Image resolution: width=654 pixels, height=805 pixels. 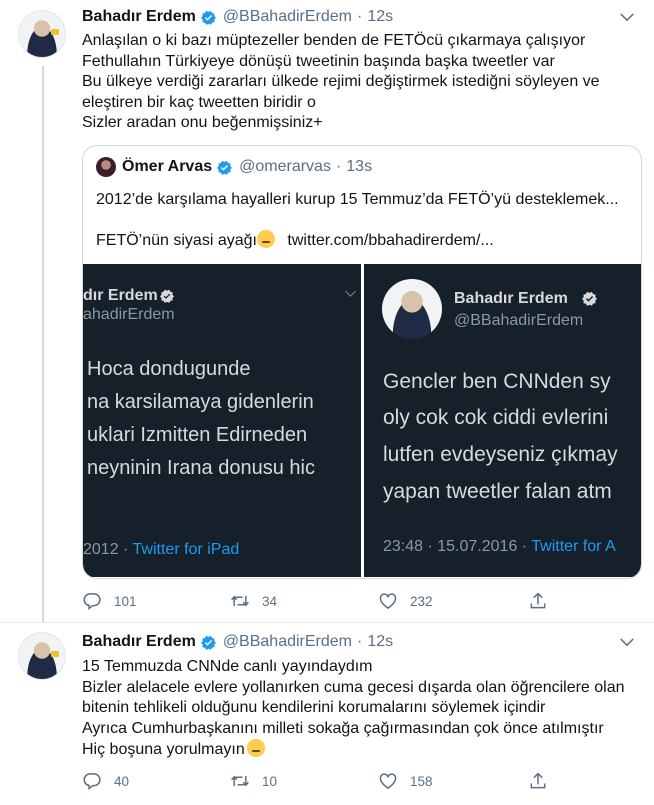 What do you see at coordinates (322, 603) in the screenshot?
I see `tweet-actions: 101 34 232` at bounding box center [322, 603].